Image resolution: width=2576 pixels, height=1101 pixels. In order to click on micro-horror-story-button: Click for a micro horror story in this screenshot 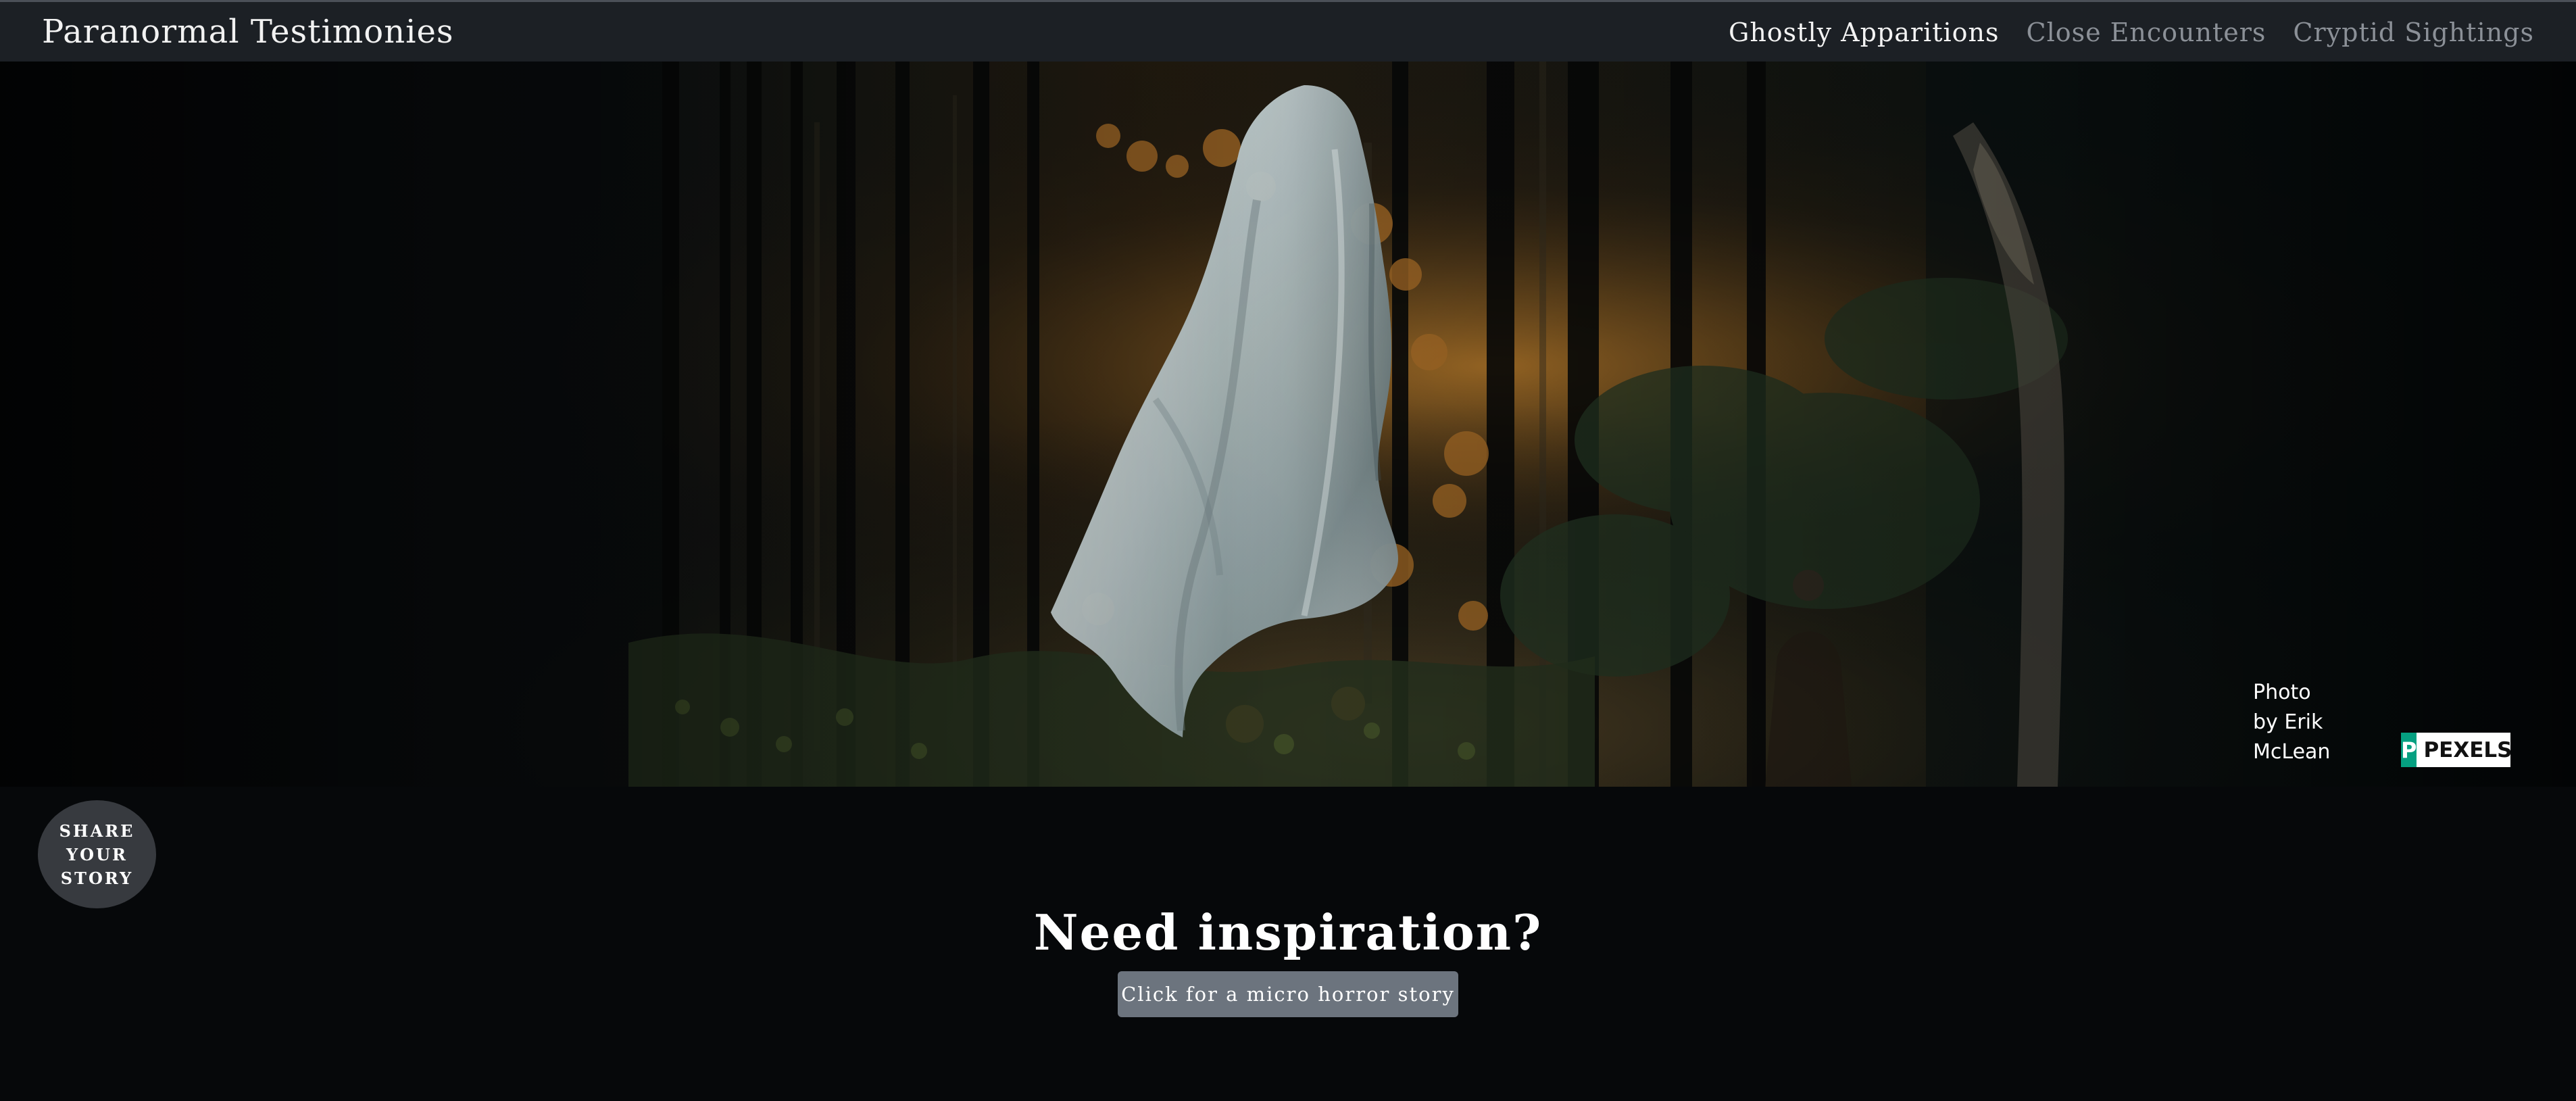, I will do `click(1288, 994)`.